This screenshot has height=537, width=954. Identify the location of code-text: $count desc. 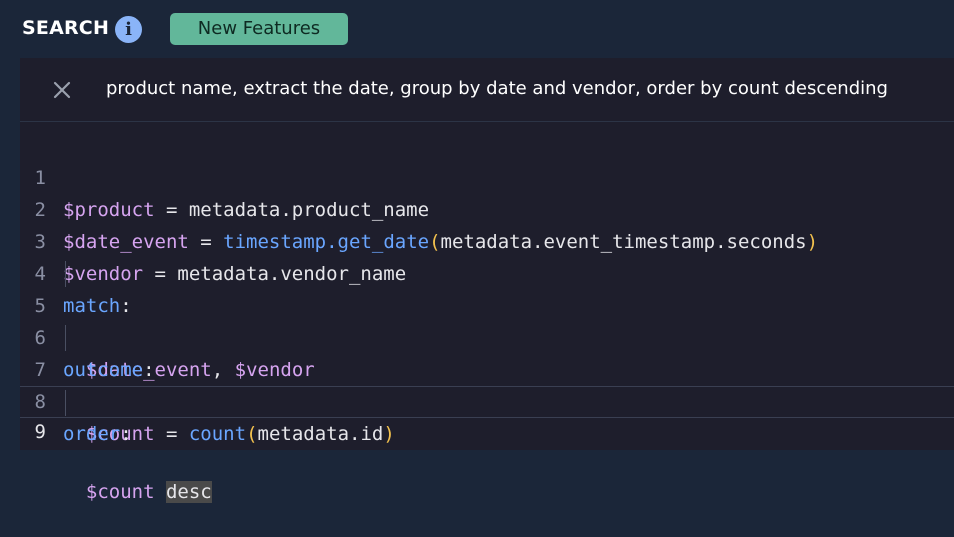
(137, 492).